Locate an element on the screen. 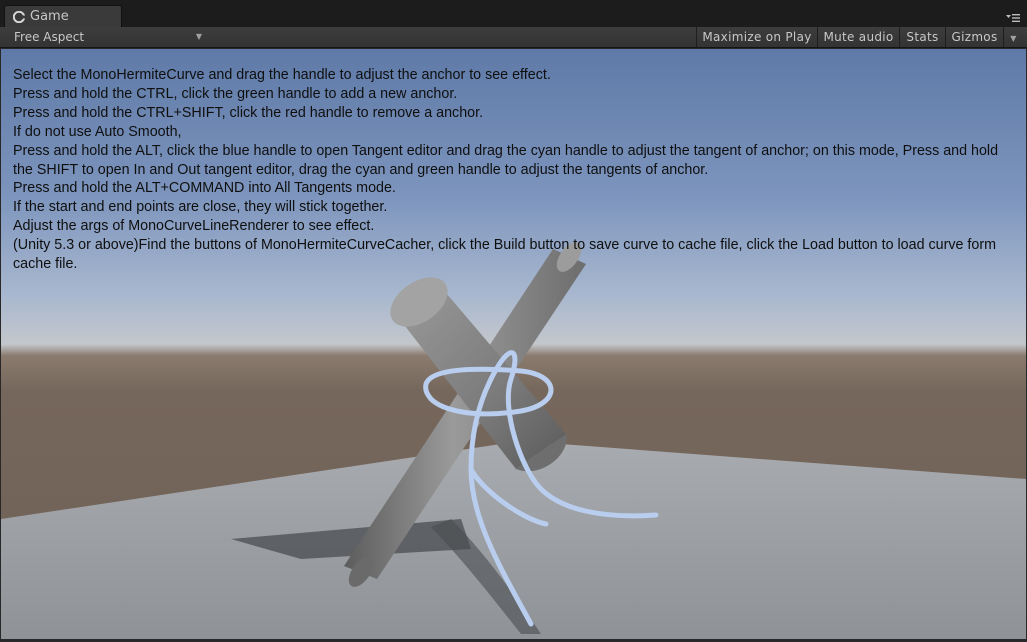  mute-audio-button: Mute audio is located at coordinates (858, 37).